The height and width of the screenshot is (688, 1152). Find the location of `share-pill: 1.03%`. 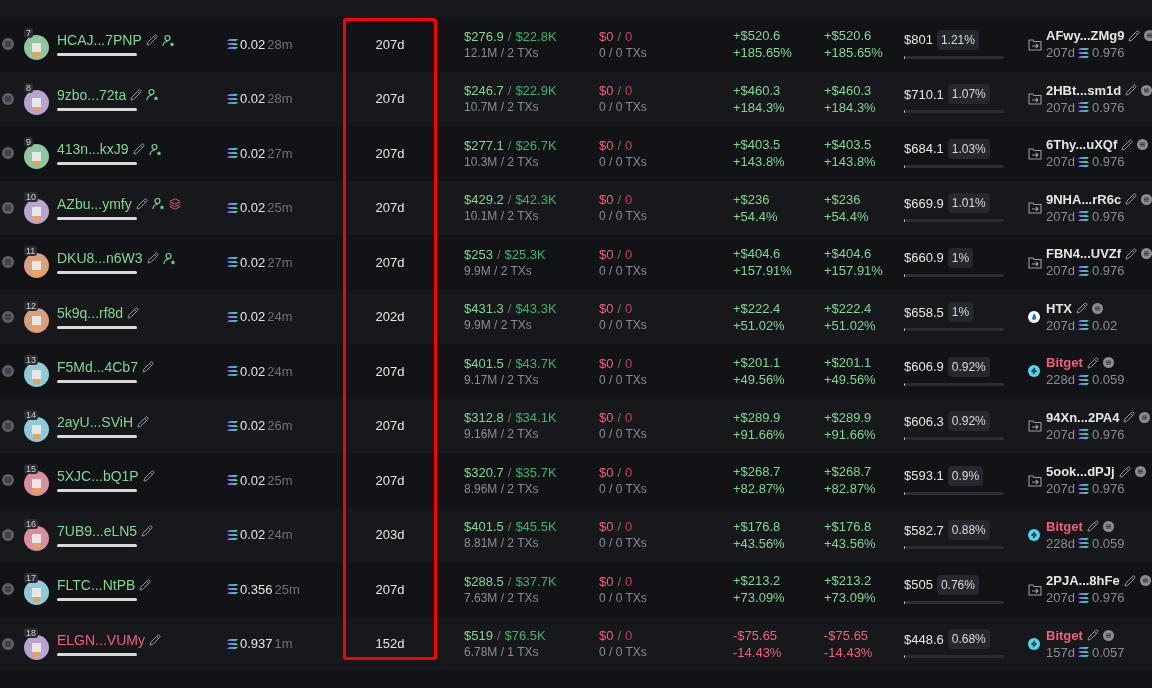

share-pill: 1.03% is located at coordinates (968, 148).